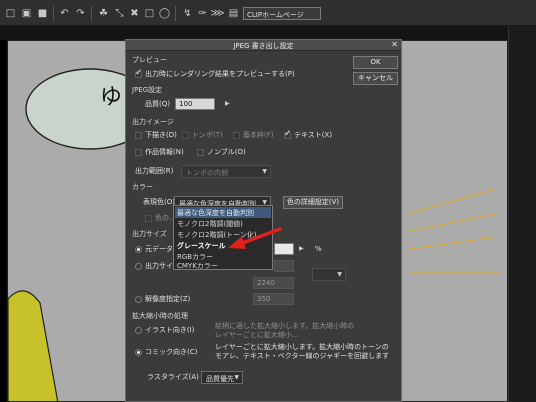 The height and width of the screenshot is (402, 536). I want to click on close-icon: ✕, so click(394, 44).